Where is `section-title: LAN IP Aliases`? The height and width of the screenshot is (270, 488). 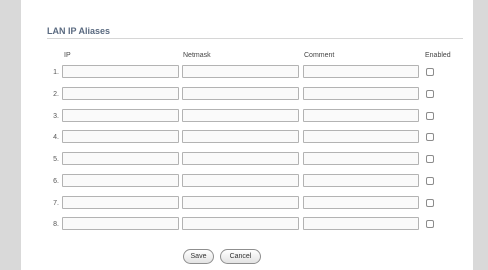
section-title: LAN IP Aliases is located at coordinates (79, 31).